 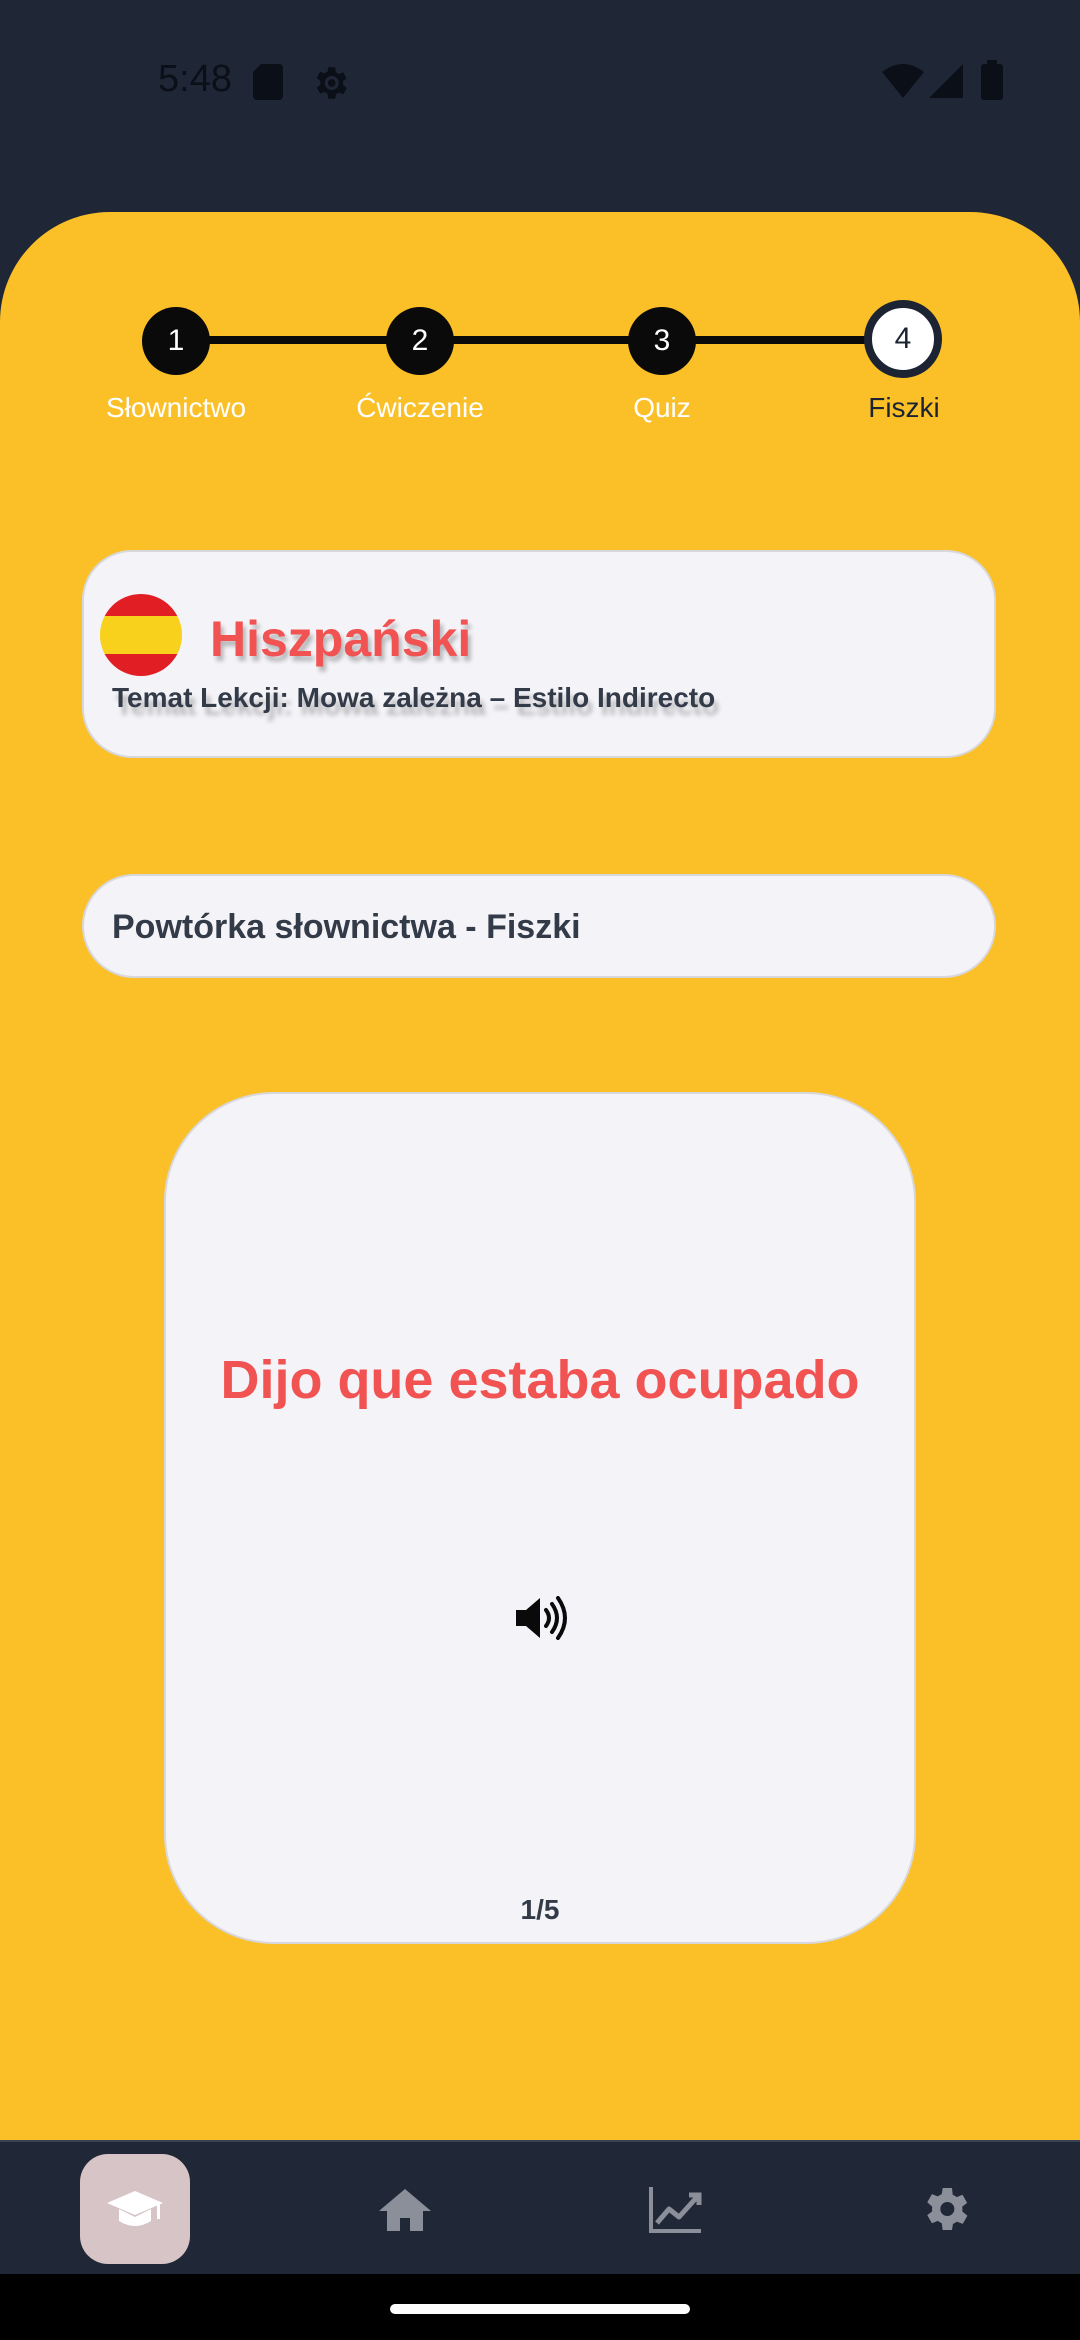 I want to click on graduation-cap-icon, so click(x=135, y=2208).